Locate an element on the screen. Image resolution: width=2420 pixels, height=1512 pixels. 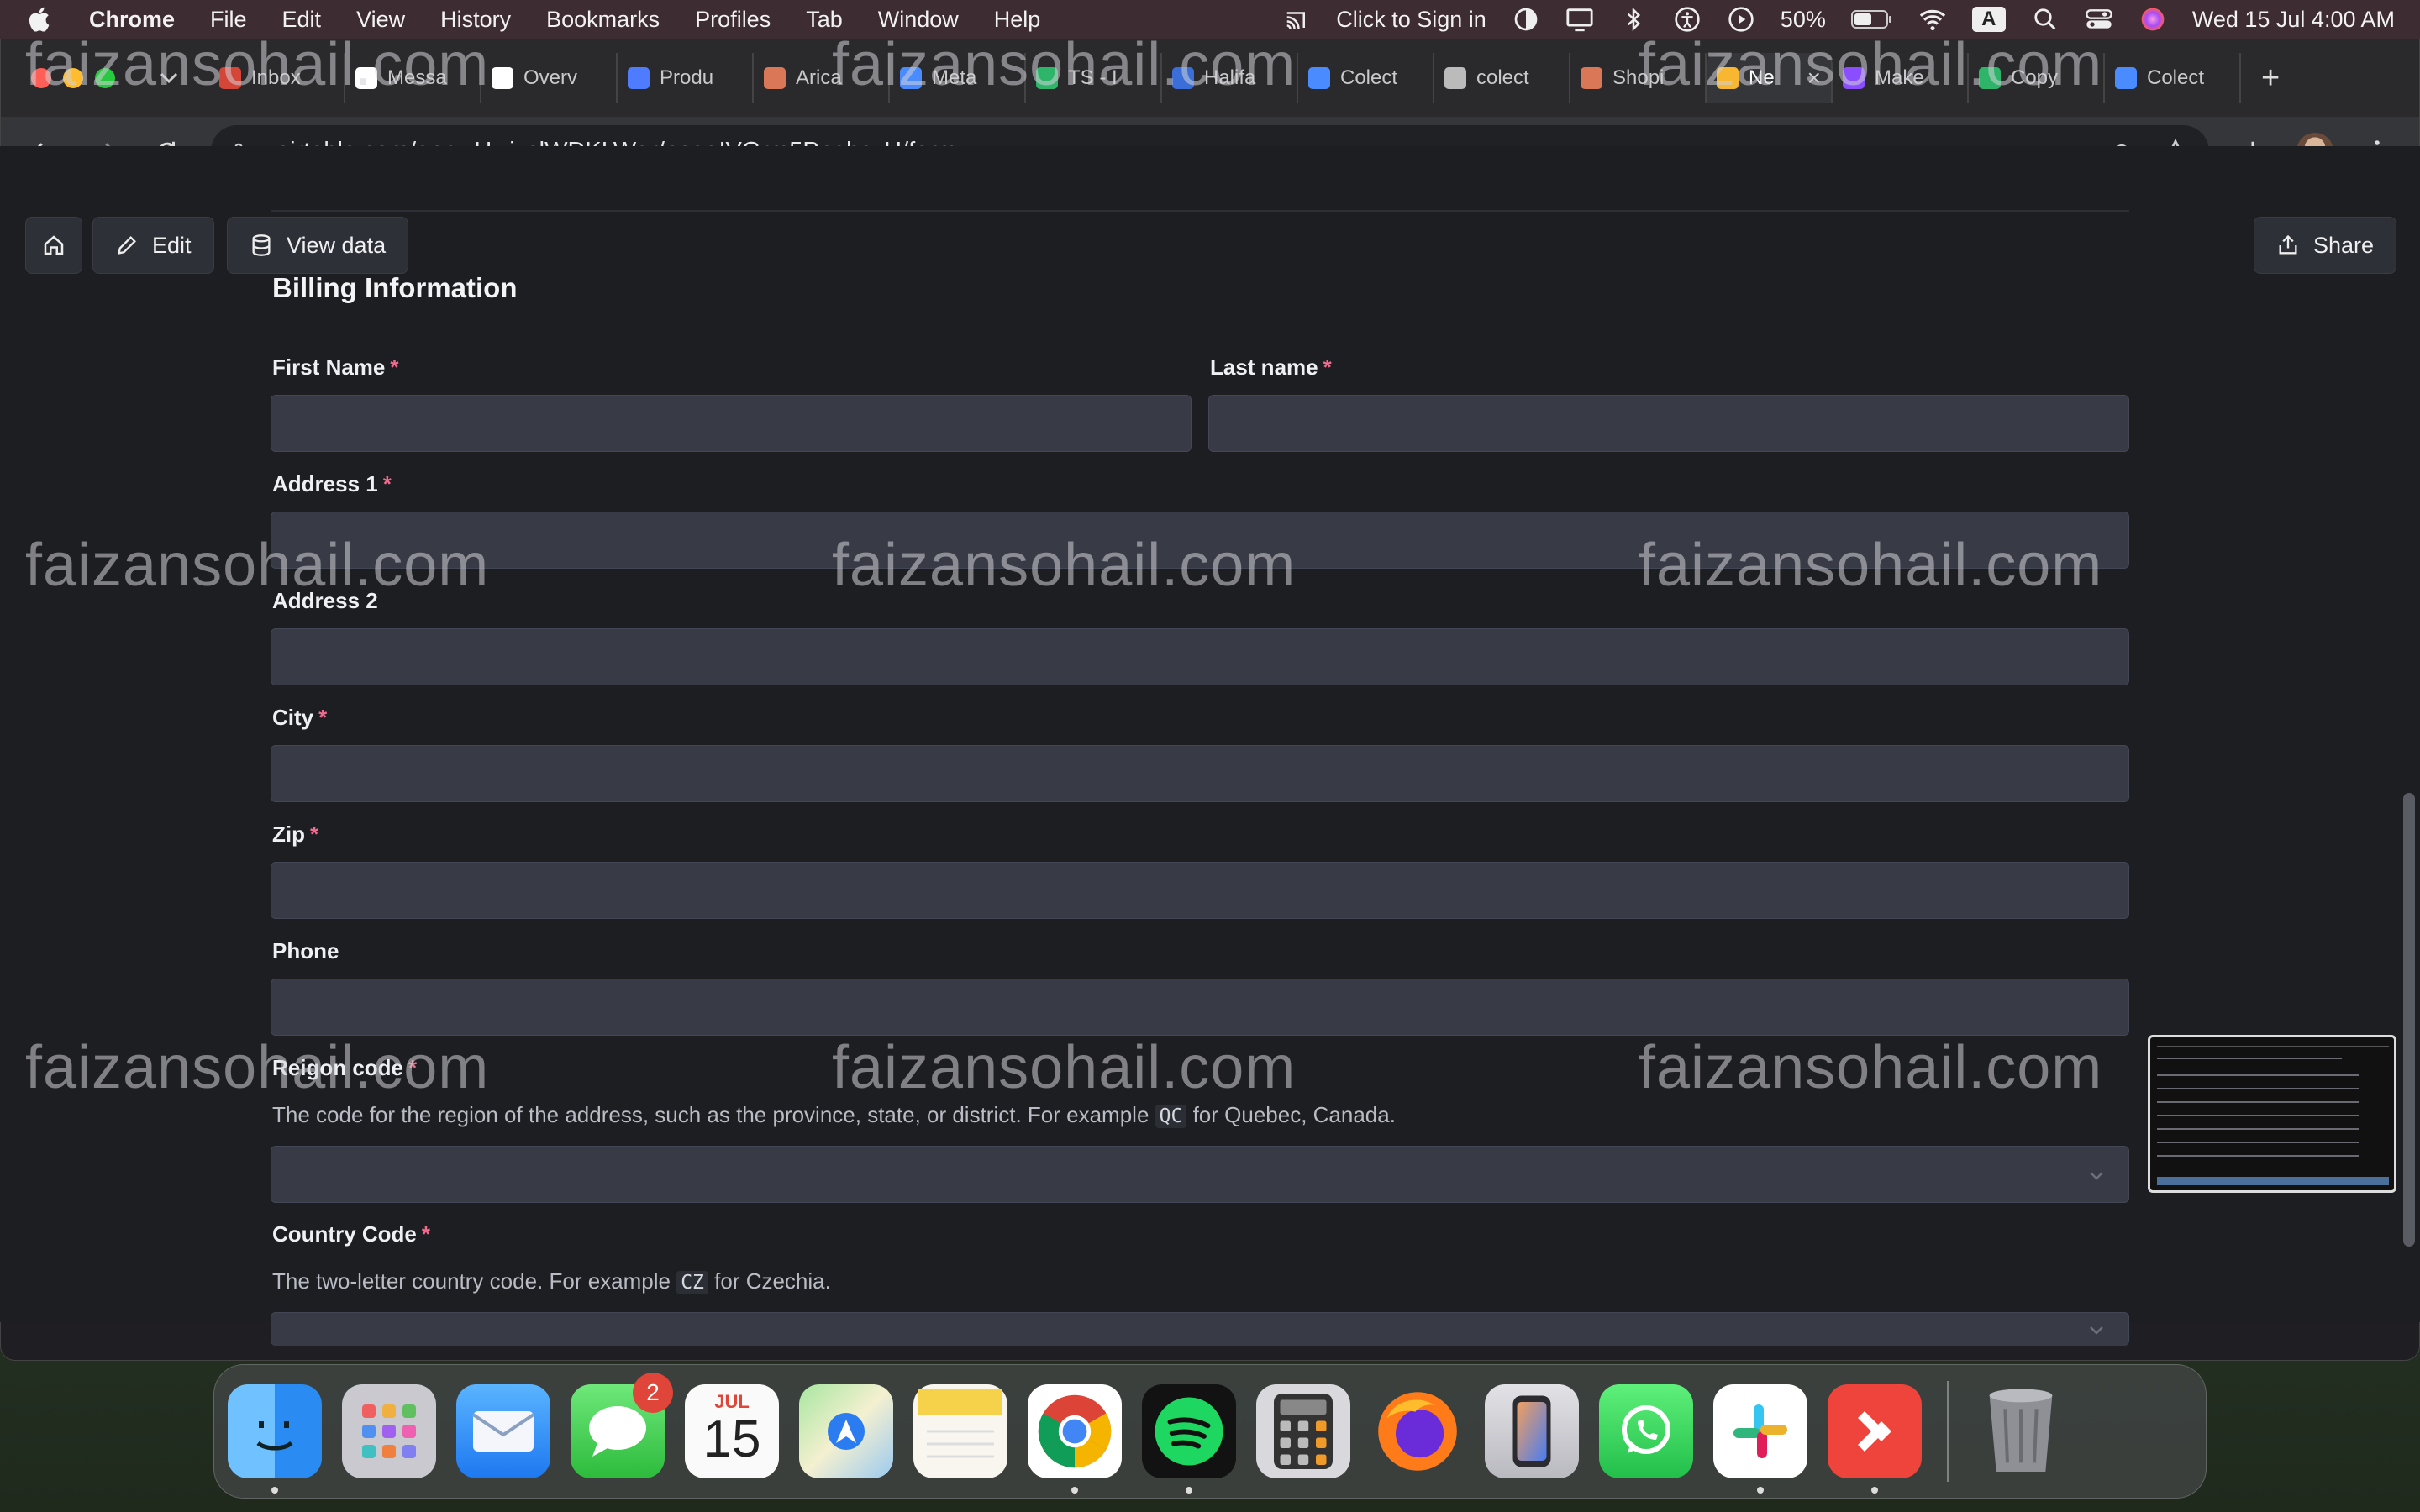
control-center-icon is located at coordinates (2099, 19).